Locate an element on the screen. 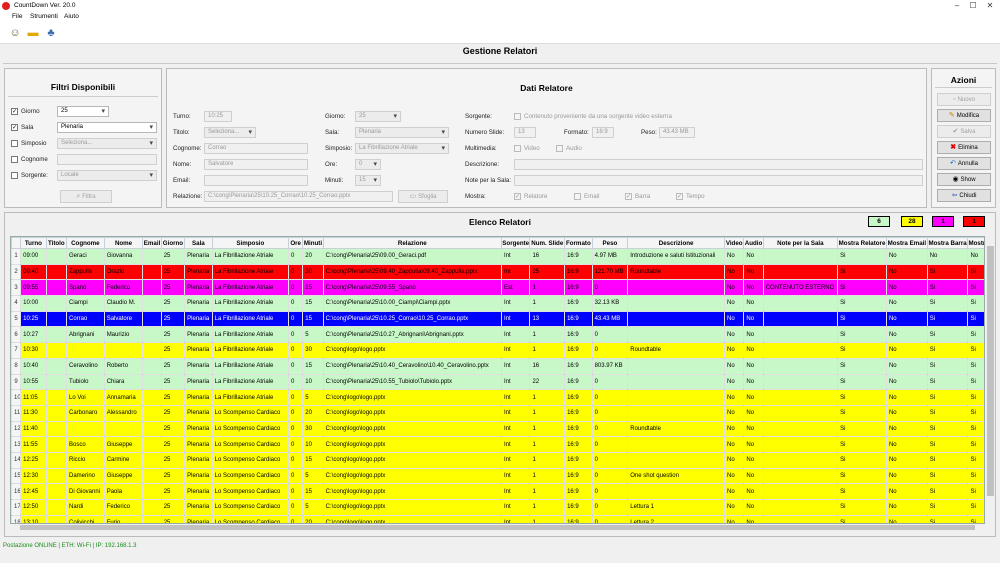  sala-select: Plenaria is located at coordinates (107, 127).